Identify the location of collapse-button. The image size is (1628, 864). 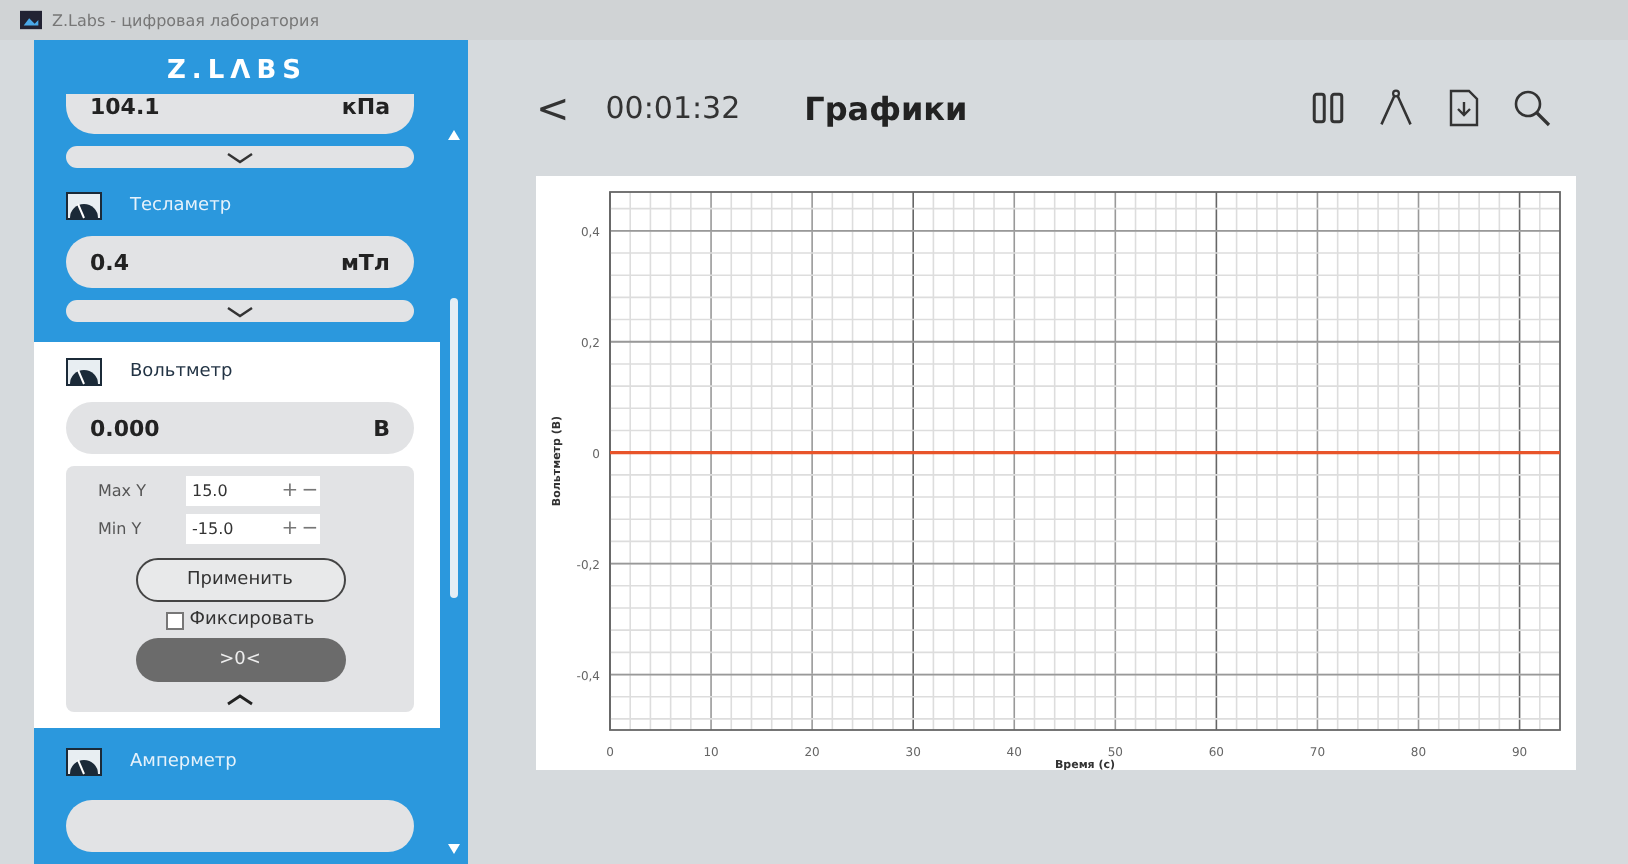
(240, 699).